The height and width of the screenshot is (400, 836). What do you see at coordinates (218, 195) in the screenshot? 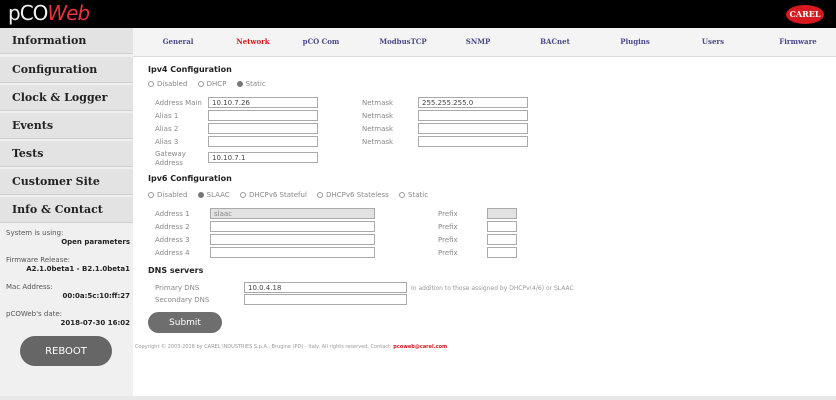
I see `radio-label: SLAAC` at bounding box center [218, 195].